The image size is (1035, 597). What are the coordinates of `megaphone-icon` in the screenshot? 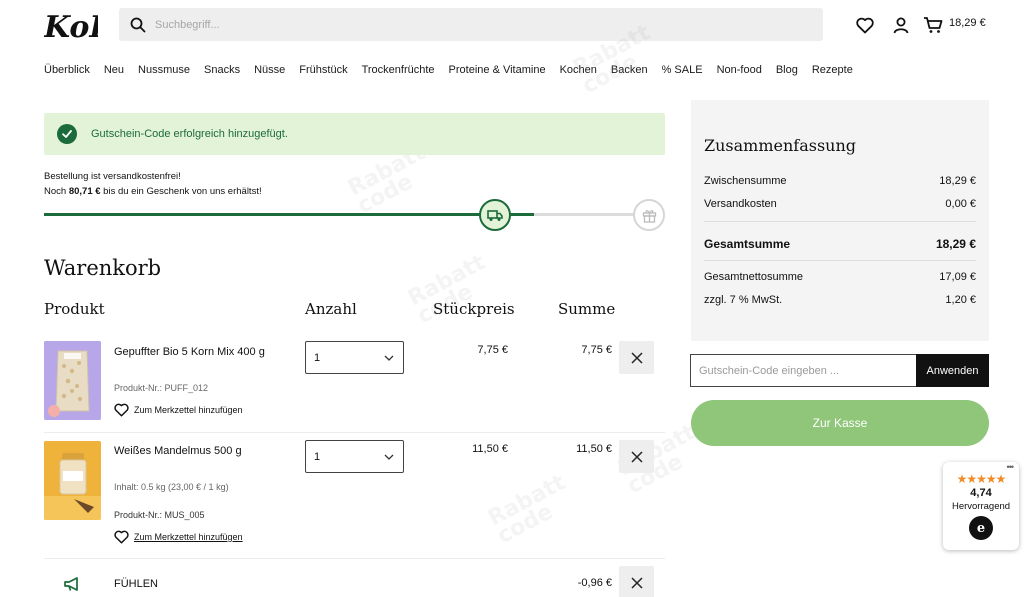 It's located at (73, 586).